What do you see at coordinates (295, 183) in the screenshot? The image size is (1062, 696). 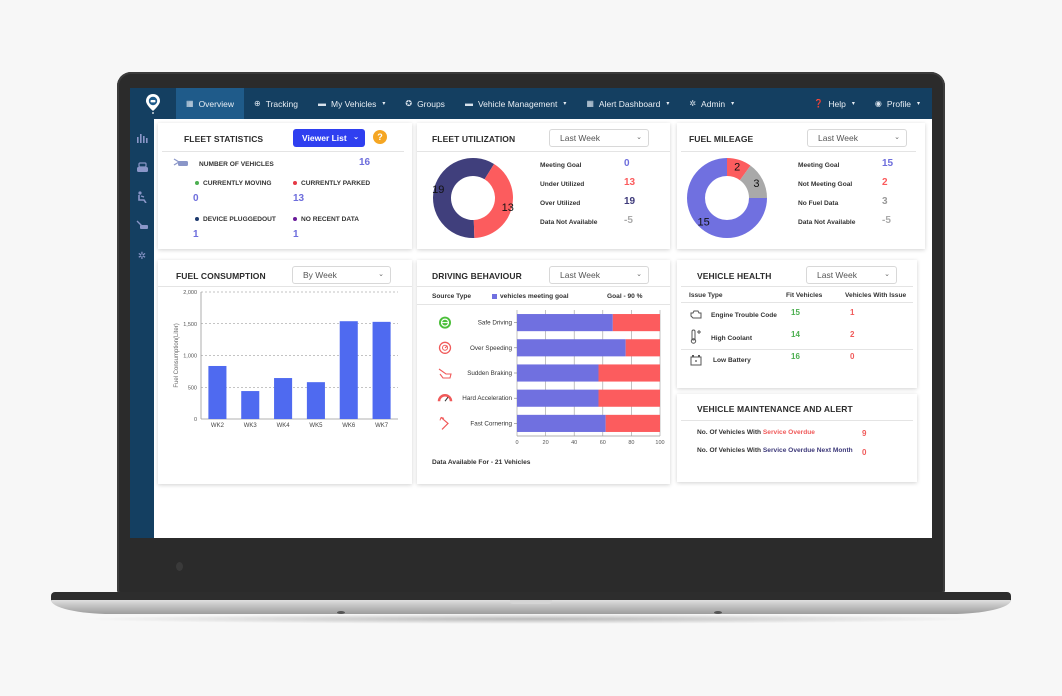 I see `status-dot-red` at bounding box center [295, 183].